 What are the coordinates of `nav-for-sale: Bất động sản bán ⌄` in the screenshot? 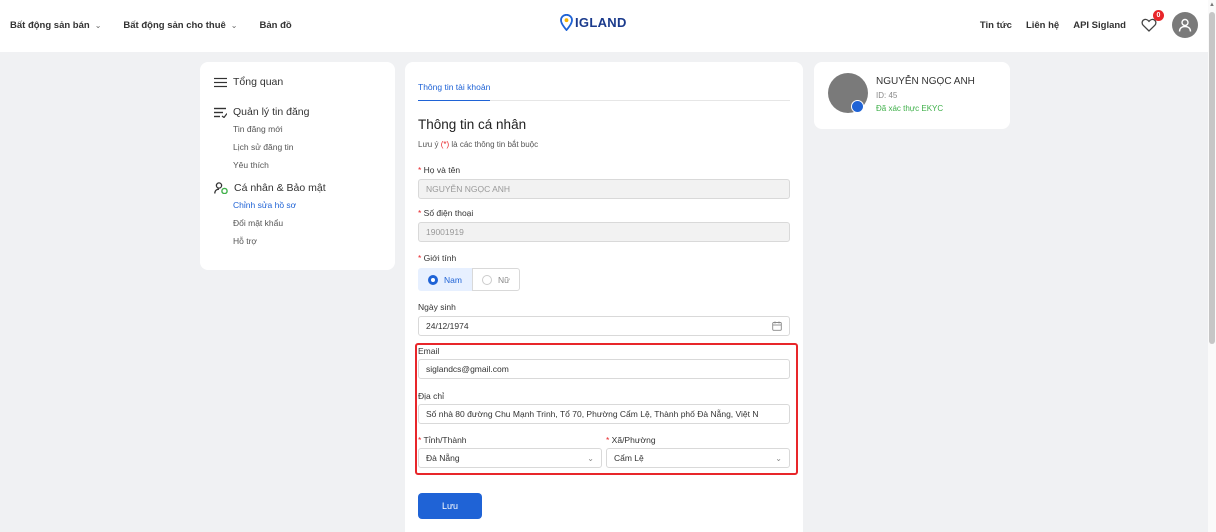 It's located at (55, 25).